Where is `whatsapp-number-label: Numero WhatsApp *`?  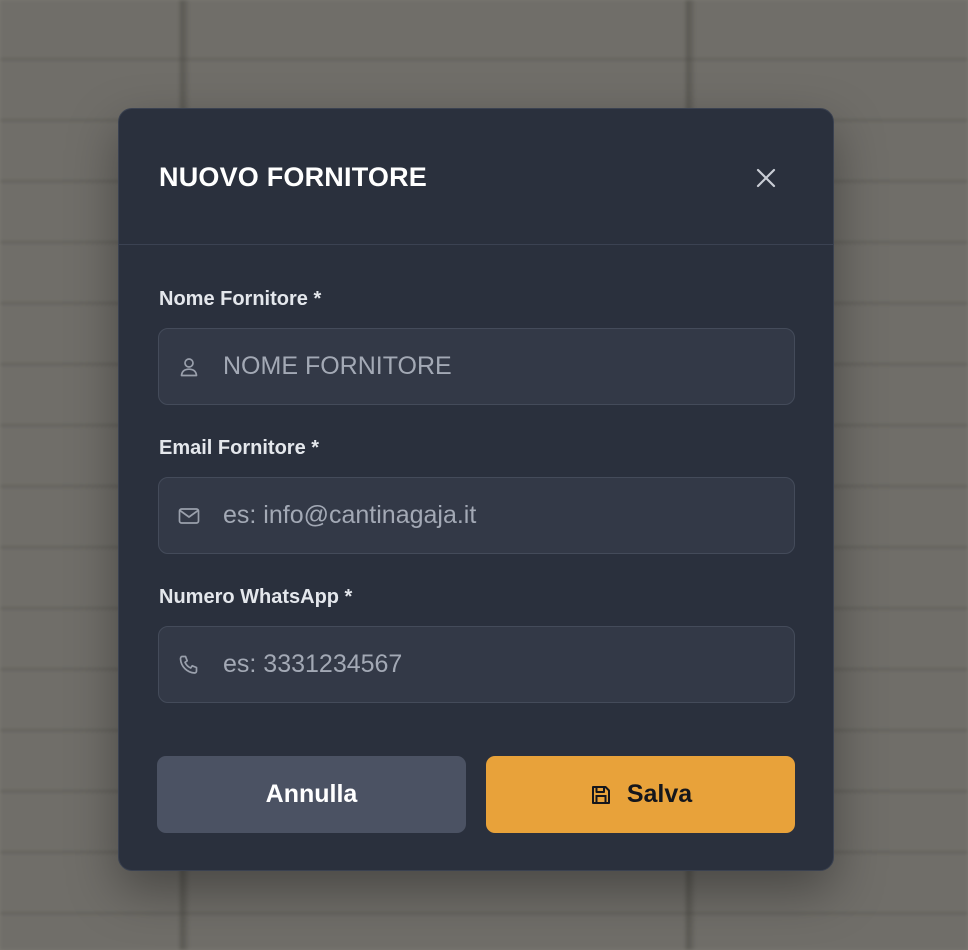
whatsapp-number-label: Numero WhatsApp * is located at coordinates (256, 597).